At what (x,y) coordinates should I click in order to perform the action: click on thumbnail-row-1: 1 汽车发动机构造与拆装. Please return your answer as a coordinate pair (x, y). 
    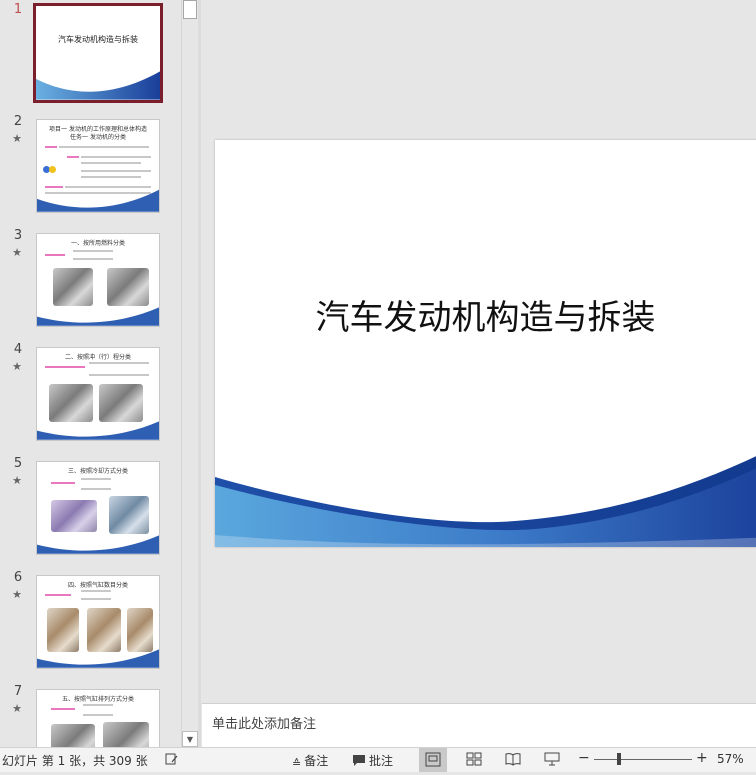
    Looking at the image, I should click on (90, 59).